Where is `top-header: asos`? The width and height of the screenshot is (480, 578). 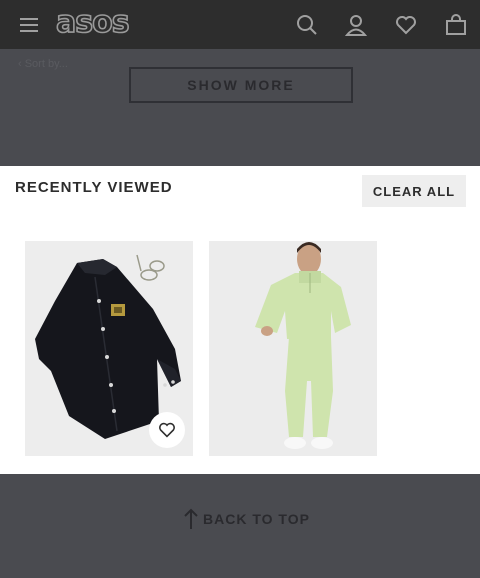 top-header: asos is located at coordinates (240, 24).